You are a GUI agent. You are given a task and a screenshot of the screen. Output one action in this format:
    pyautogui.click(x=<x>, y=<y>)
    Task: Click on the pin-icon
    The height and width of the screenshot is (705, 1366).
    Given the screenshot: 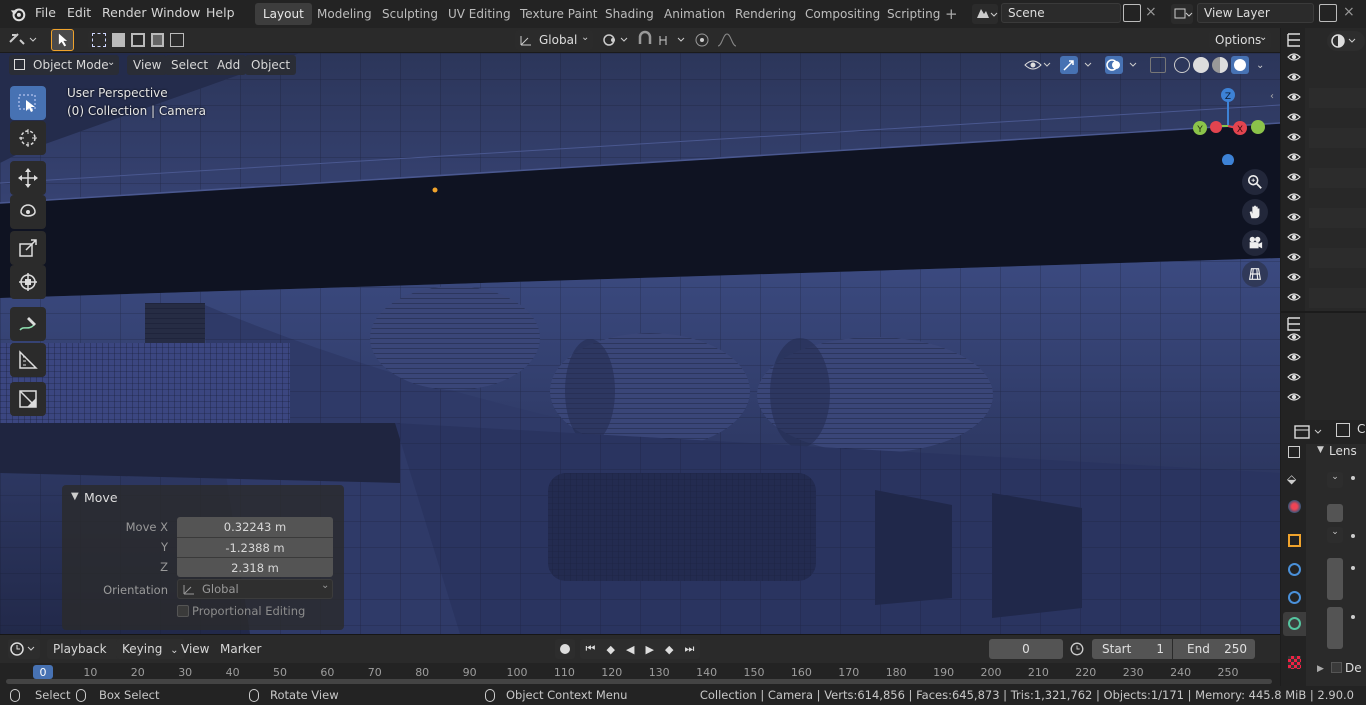 What is the action you would take?
    pyautogui.click(x=1343, y=430)
    